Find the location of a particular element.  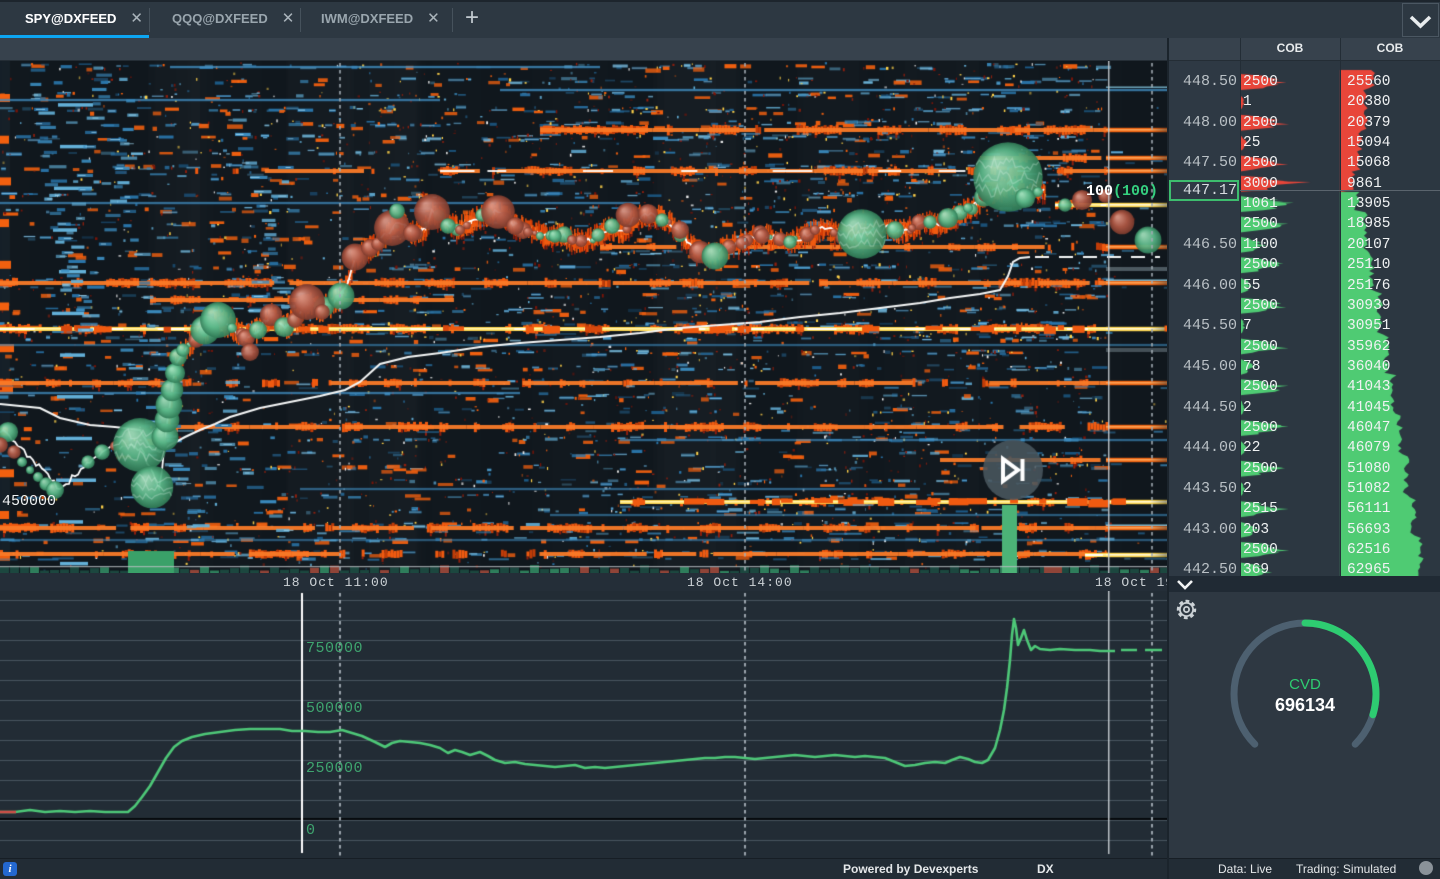

svg-text: CVD is located at coordinates (1305, 684).